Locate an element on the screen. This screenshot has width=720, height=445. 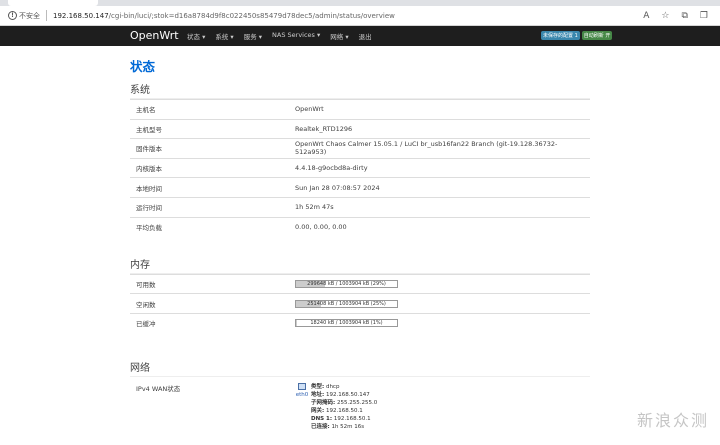
detail-value: dhcp is located at coordinates (332, 386).